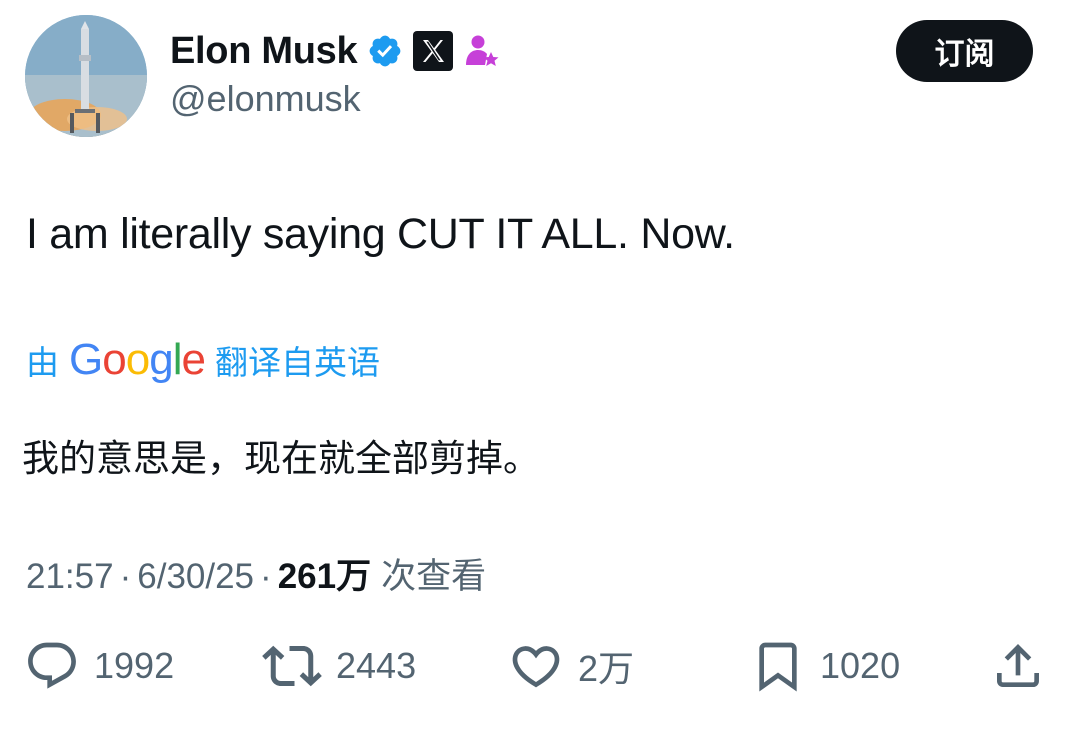 This screenshot has width=1080, height=730. Describe the element at coordinates (70, 577) in the screenshot. I see `tweet-time: 21:57` at that location.